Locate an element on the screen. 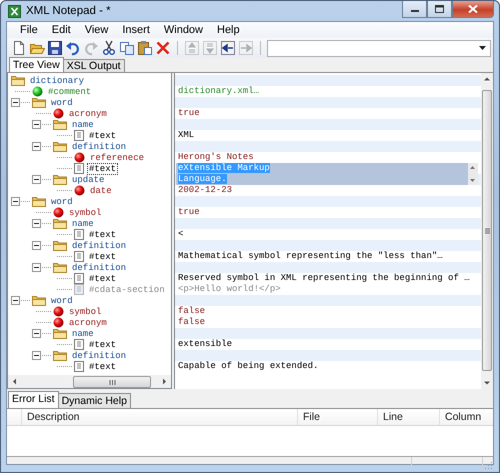  nudge-left-icon is located at coordinates (228, 48).